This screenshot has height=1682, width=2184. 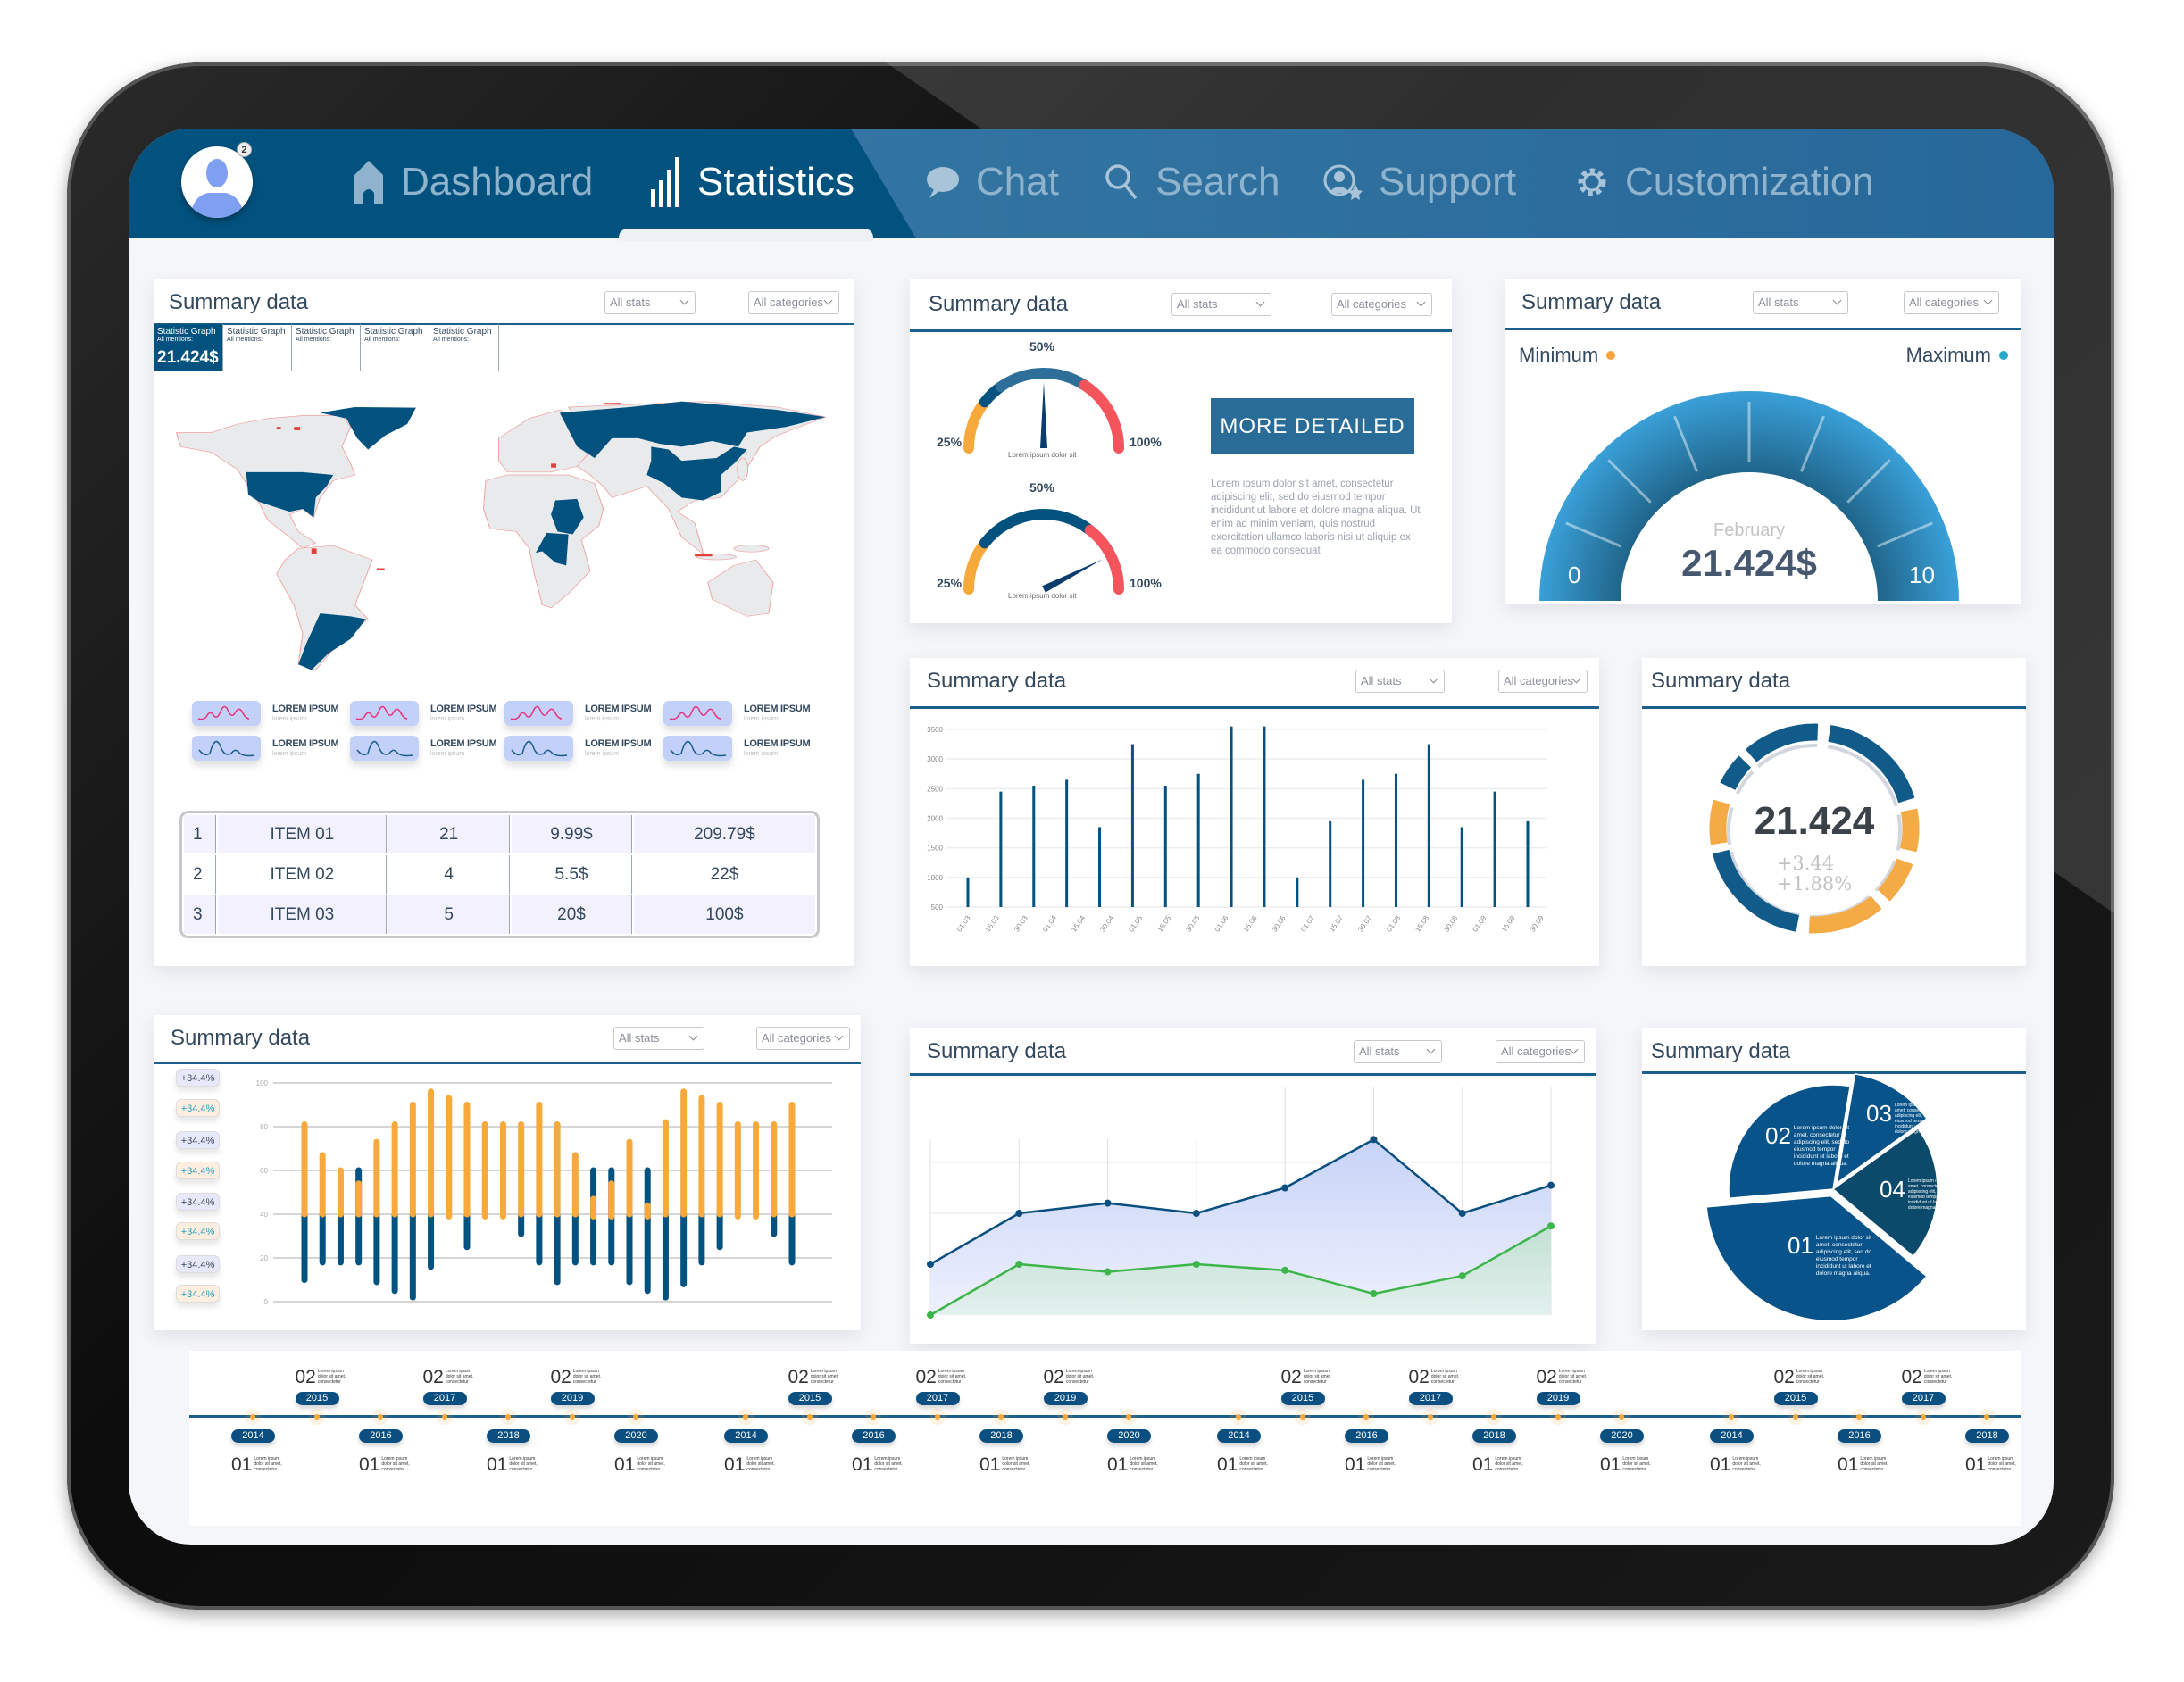 I want to click on sparkline-line, so click(x=698, y=749).